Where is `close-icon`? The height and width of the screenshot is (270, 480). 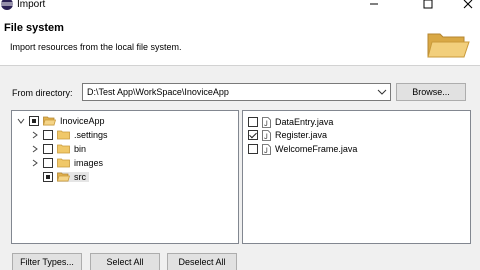 close-icon is located at coordinates (468, 6).